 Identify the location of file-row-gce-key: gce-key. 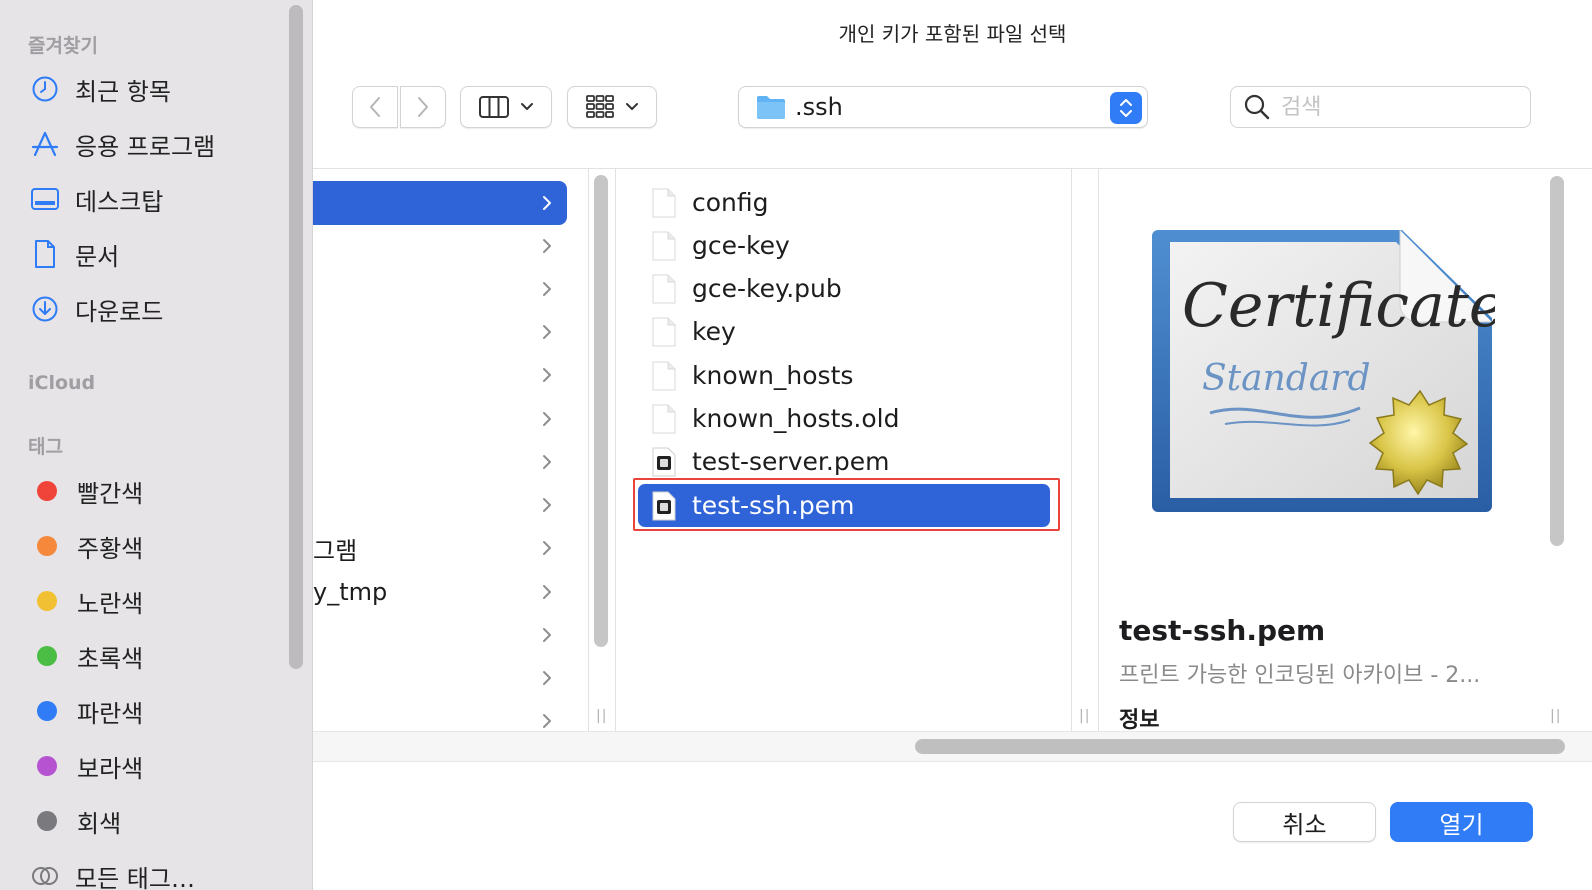
(844, 245).